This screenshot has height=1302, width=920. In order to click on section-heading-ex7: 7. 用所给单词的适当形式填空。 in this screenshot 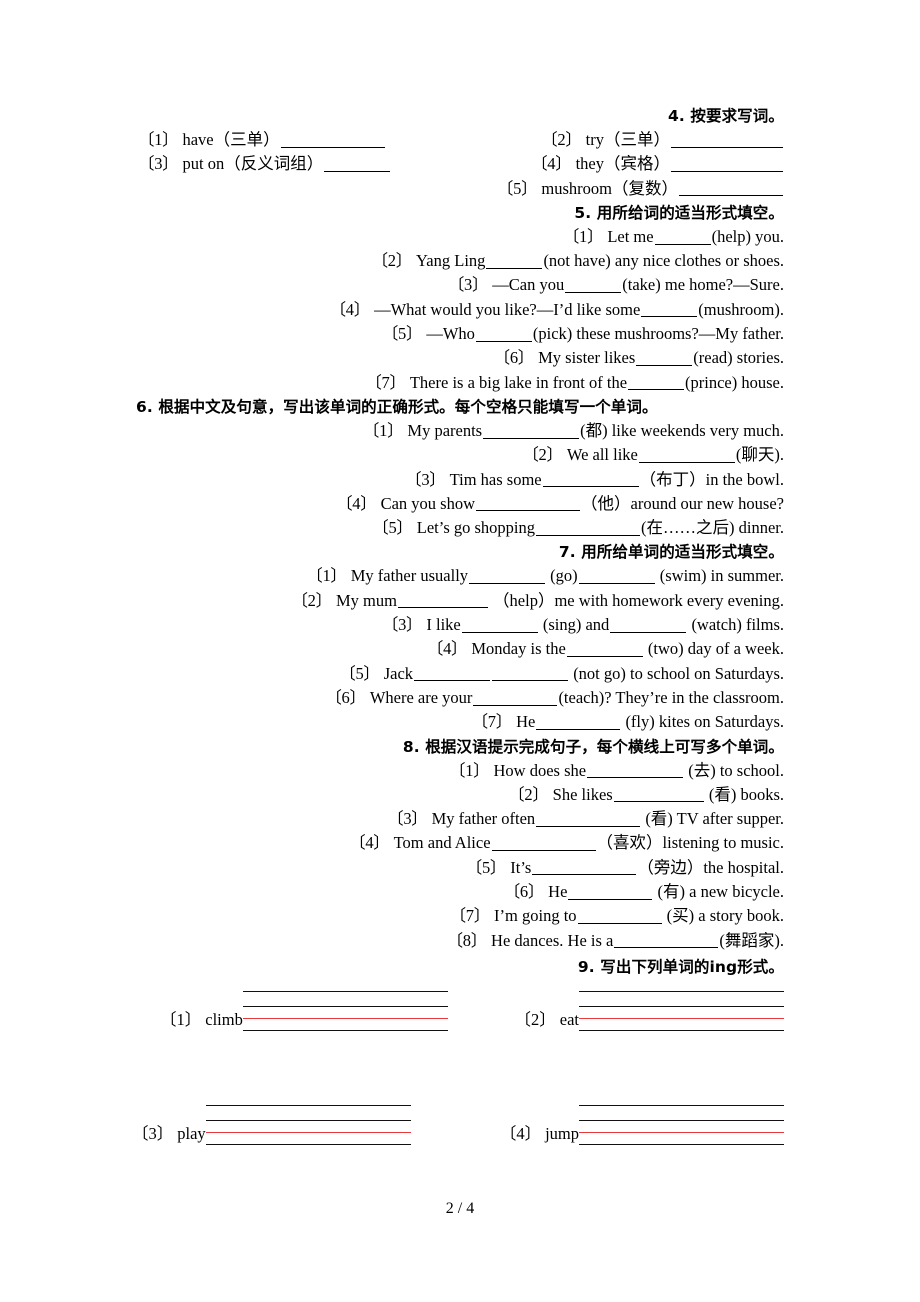, I will do `click(671, 552)`.